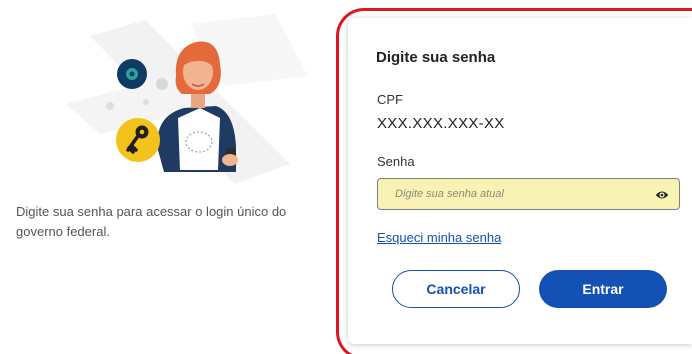  What do you see at coordinates (436, 57) in the screenshot?
I see `card-title: Digite sua senha` at bounding box center [436, 57].